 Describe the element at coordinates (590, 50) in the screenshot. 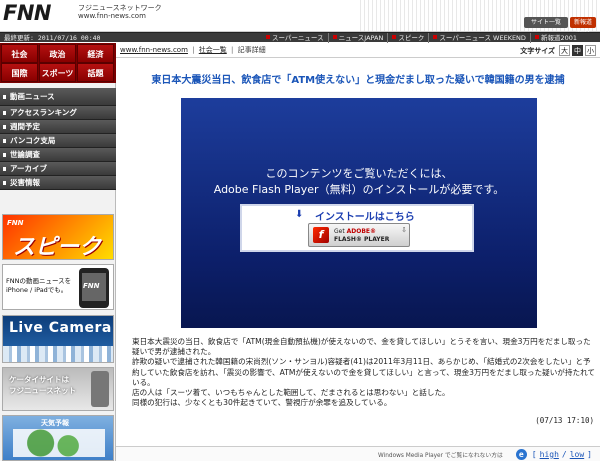

I see `font-size-small-button: 小` at that location.